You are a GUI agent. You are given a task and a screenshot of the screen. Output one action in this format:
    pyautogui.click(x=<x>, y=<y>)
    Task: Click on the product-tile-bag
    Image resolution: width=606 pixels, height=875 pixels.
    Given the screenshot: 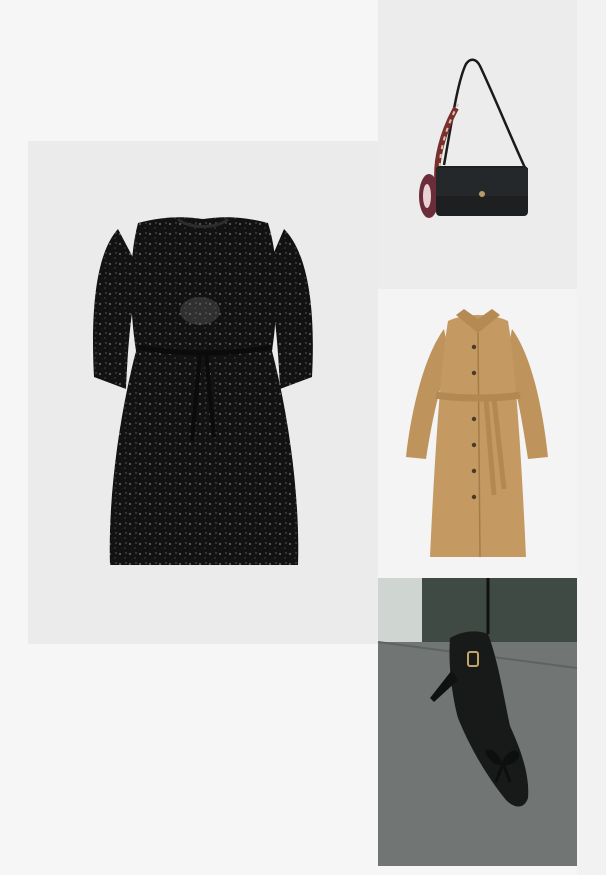 What is the action you would take?
    pyautogui.click(x=477, y=144)
    